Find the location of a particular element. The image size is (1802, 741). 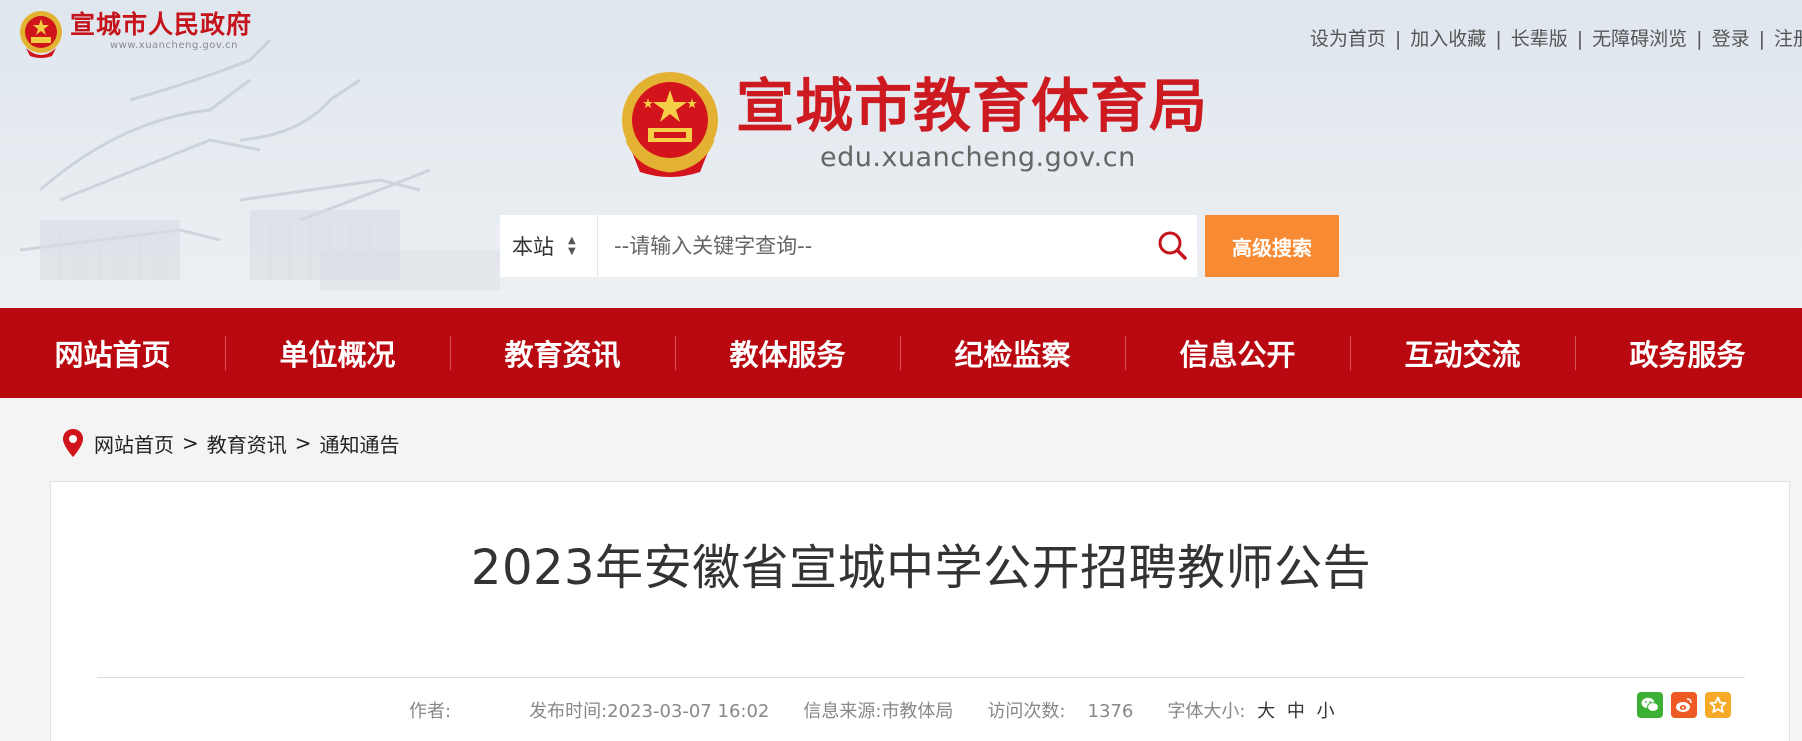

search-scope-value: 本站 is located at coordinates (533, 247).